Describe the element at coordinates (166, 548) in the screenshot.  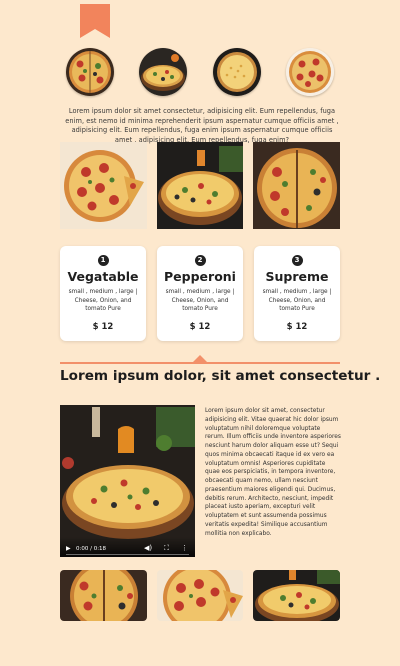
I see `fullscreen-icon: ⛶` at that location.